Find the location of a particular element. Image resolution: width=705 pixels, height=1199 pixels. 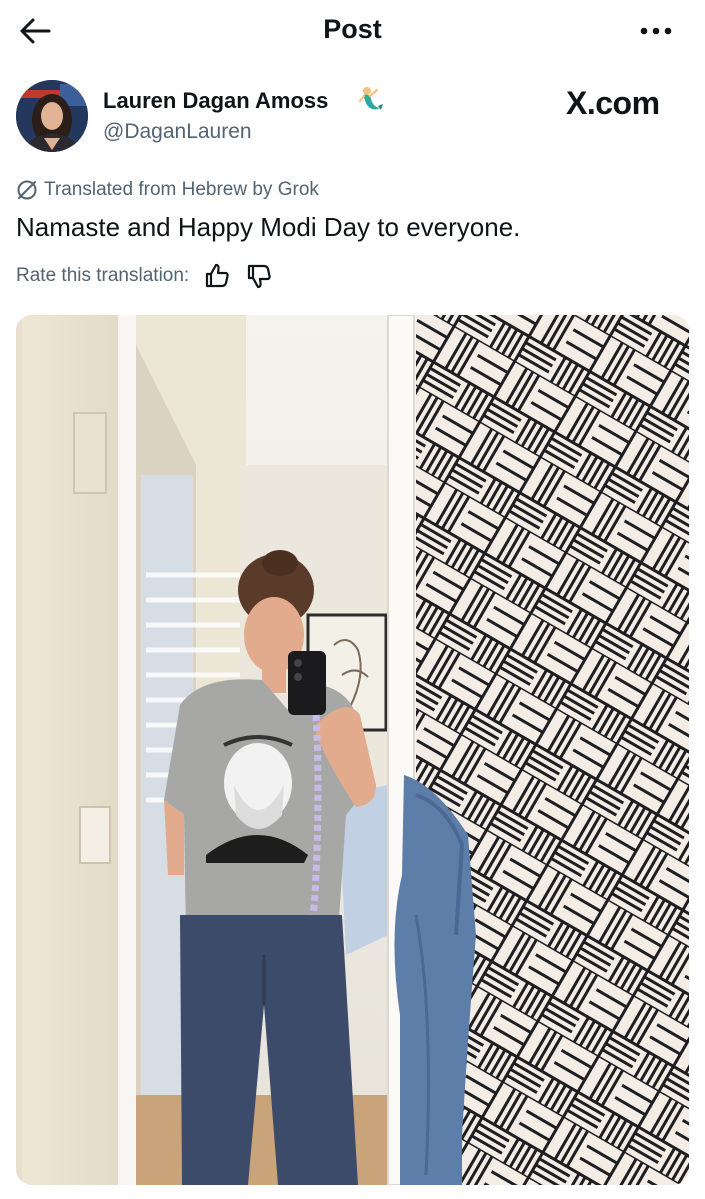

x-watermark: X.com is located at coordinates (613, 103).